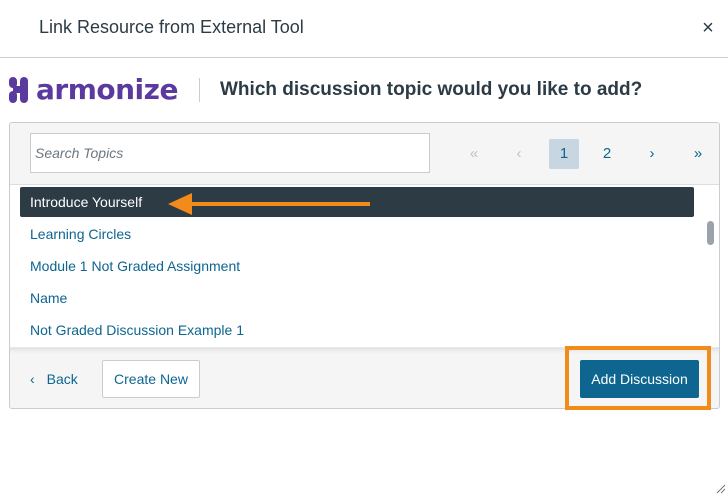 Image resolution: width=728 pixels, height=496 pixels. What do you see at coordinates (698, 154) in the screenshot?
I see `last-page-icon: »` at bounding box center [698, 154].